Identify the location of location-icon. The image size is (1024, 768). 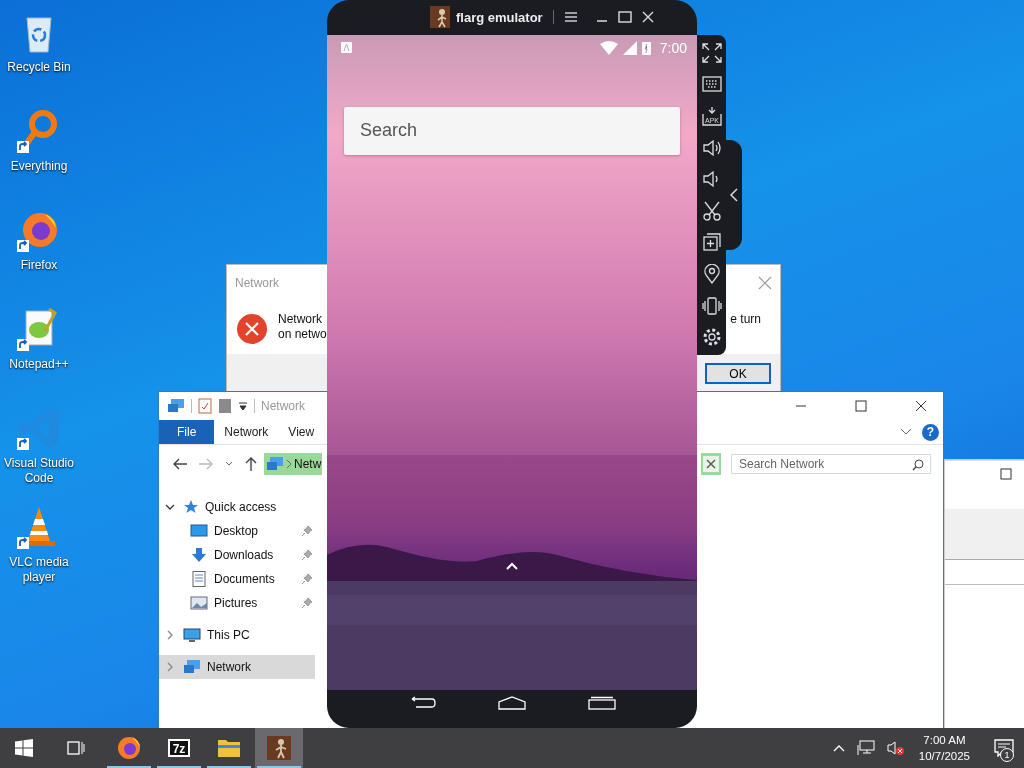
(711, 273).